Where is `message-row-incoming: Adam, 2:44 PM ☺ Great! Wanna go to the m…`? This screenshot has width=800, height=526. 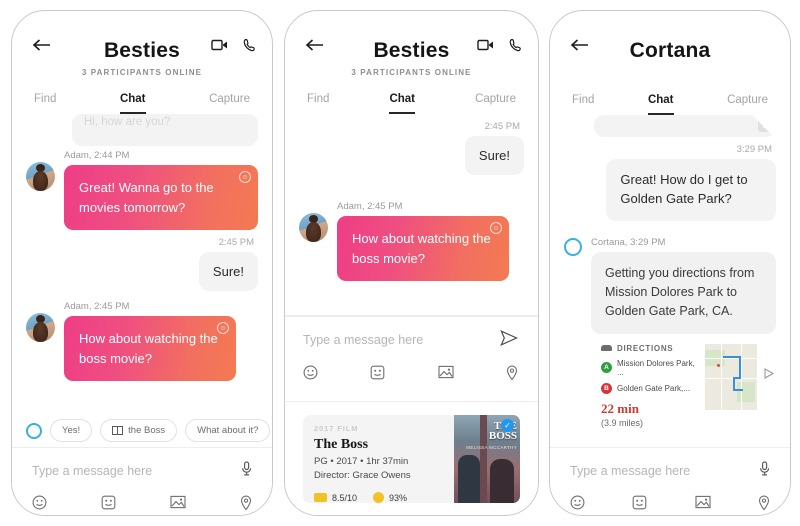 message-row-incoming: Adam, 2:44 PM ☺ Great! Wanna go to the m… is located at coordinates (142, 190).